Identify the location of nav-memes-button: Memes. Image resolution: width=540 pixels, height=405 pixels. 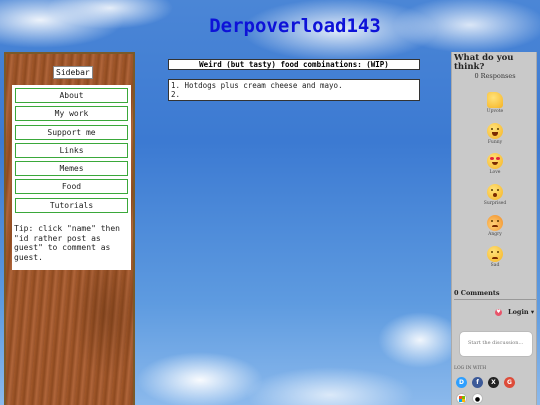
(71, 169).